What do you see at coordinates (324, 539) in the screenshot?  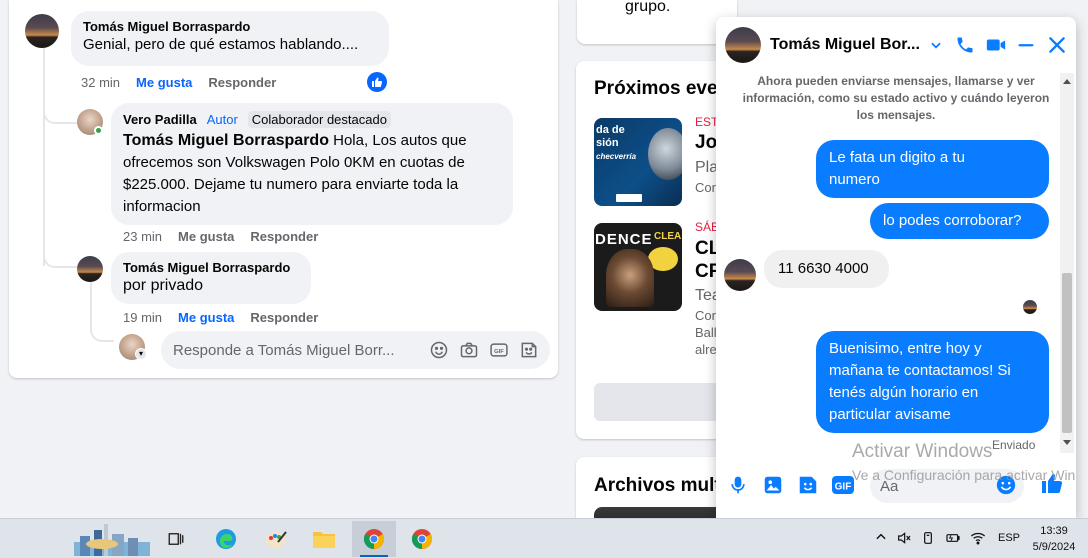 I see `file-explorer-icon` at bounding box center [324, 539].